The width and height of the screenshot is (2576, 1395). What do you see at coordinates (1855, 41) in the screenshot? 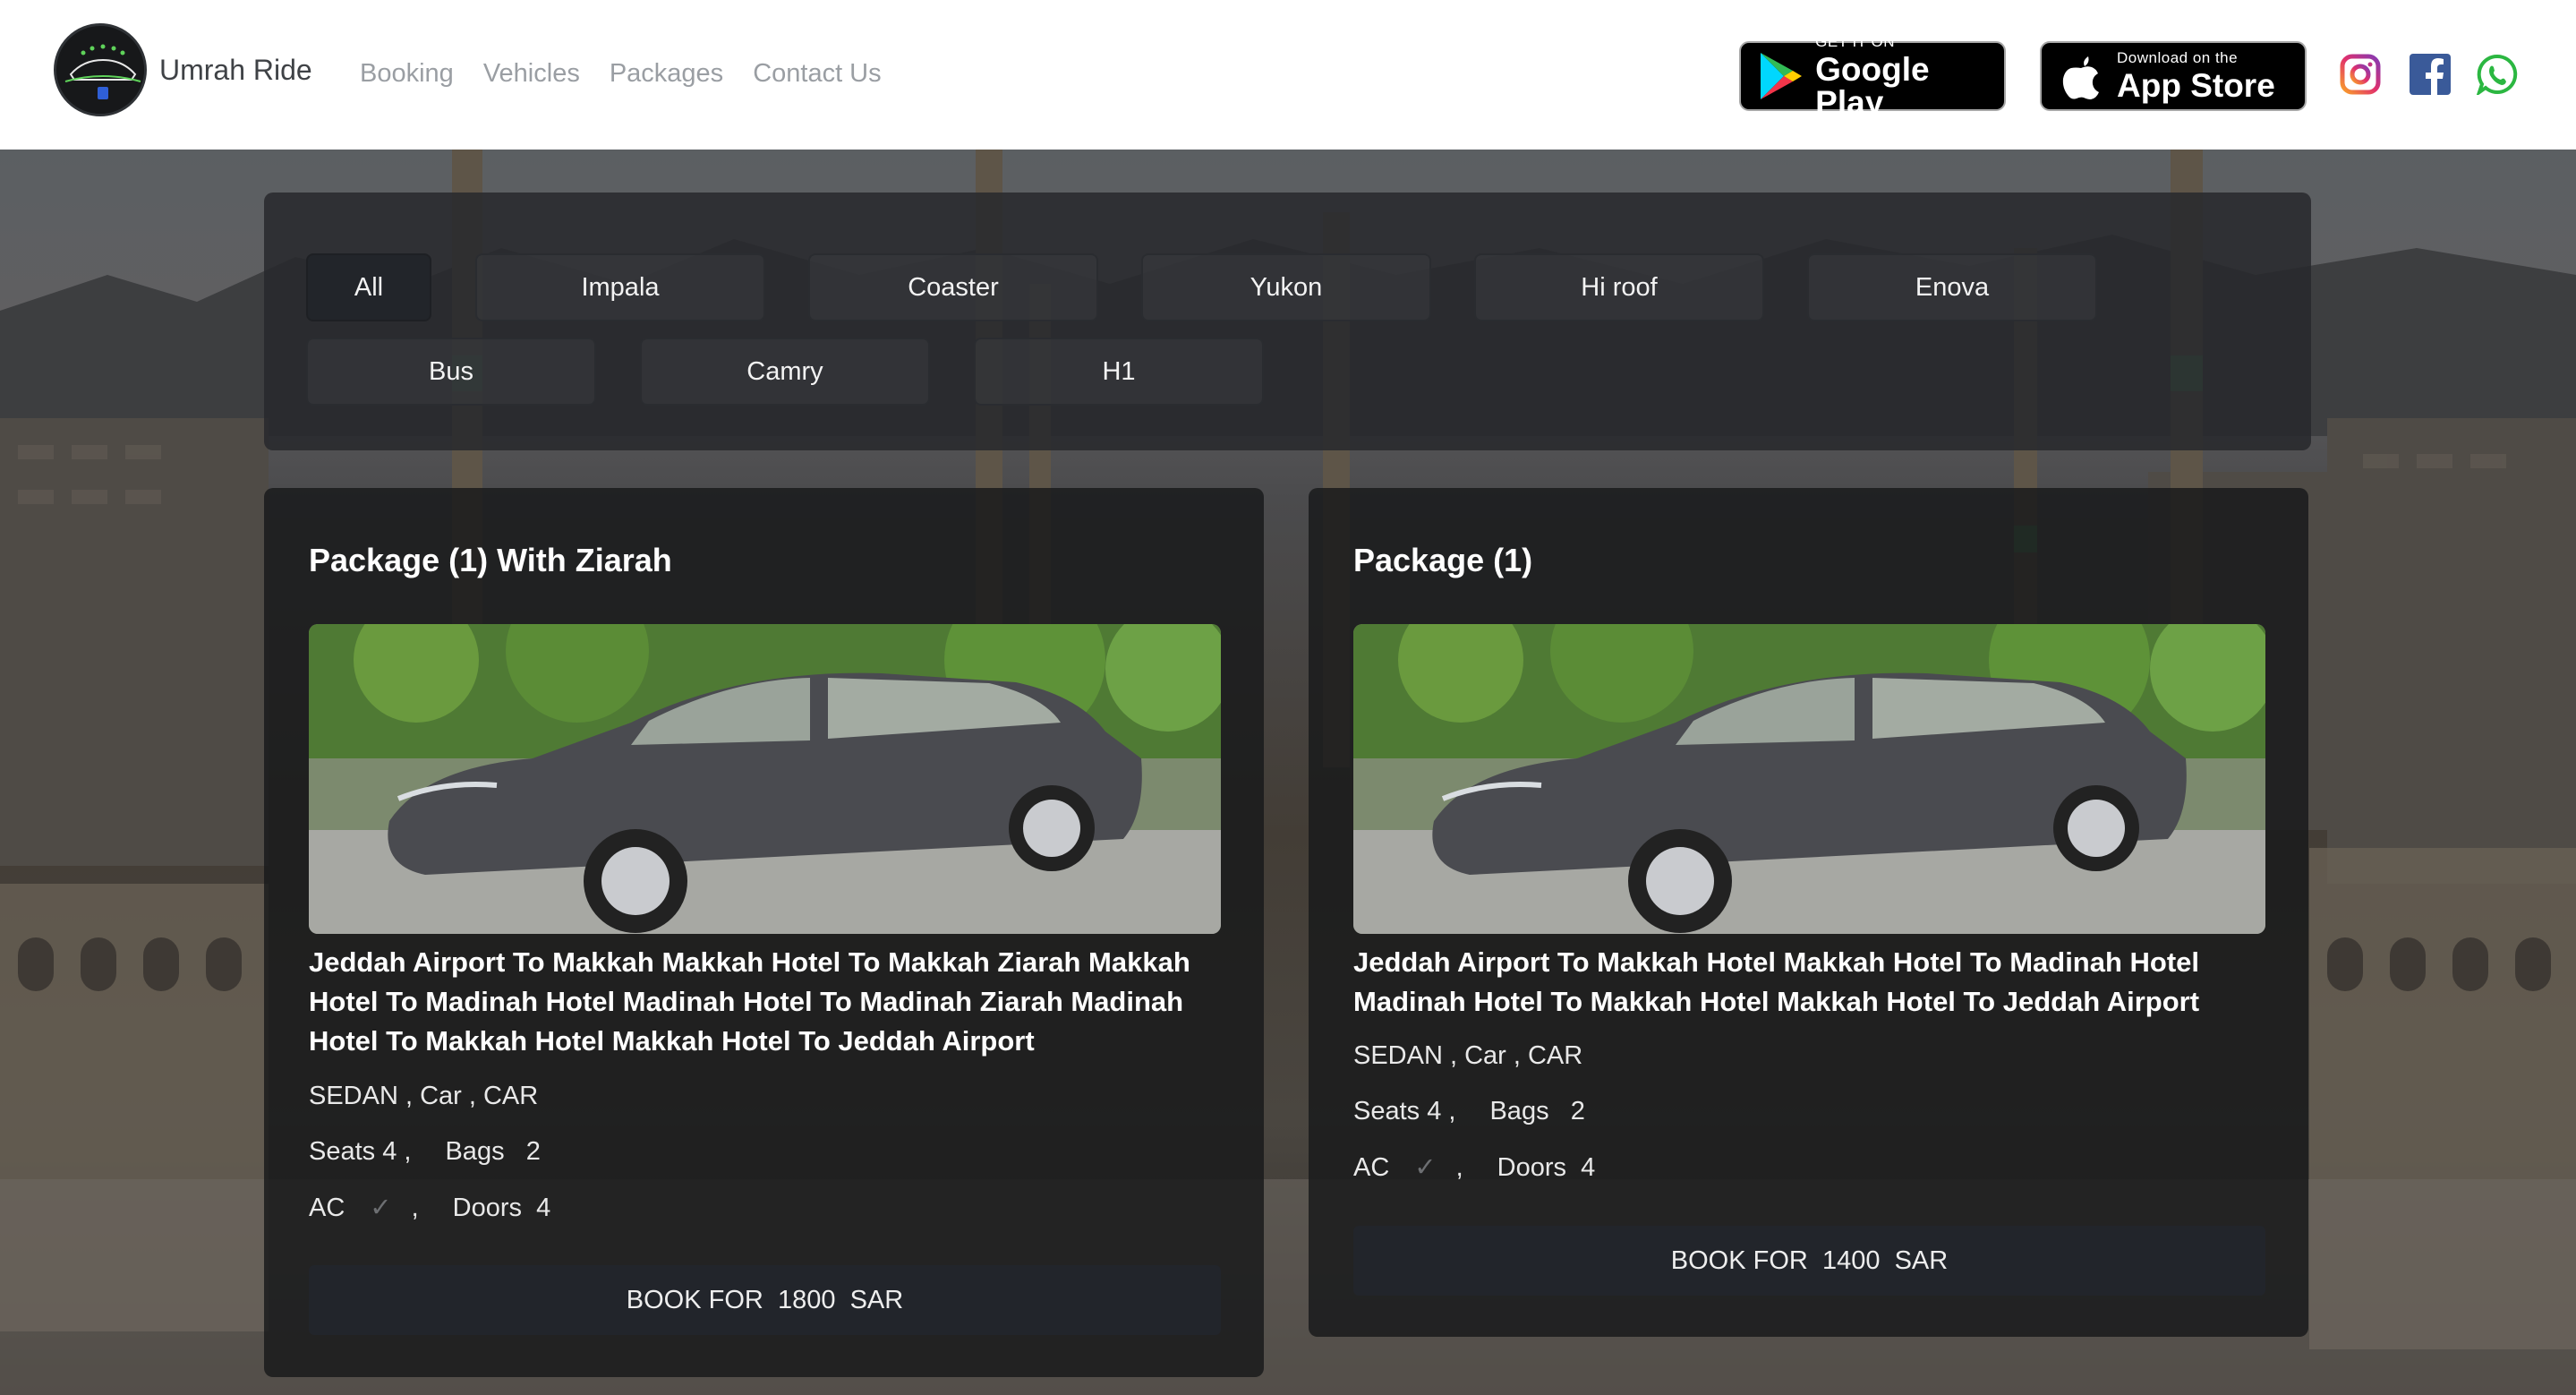
I see `google-play-small-text: GET IT ON` at bounding box center [1855, 41].